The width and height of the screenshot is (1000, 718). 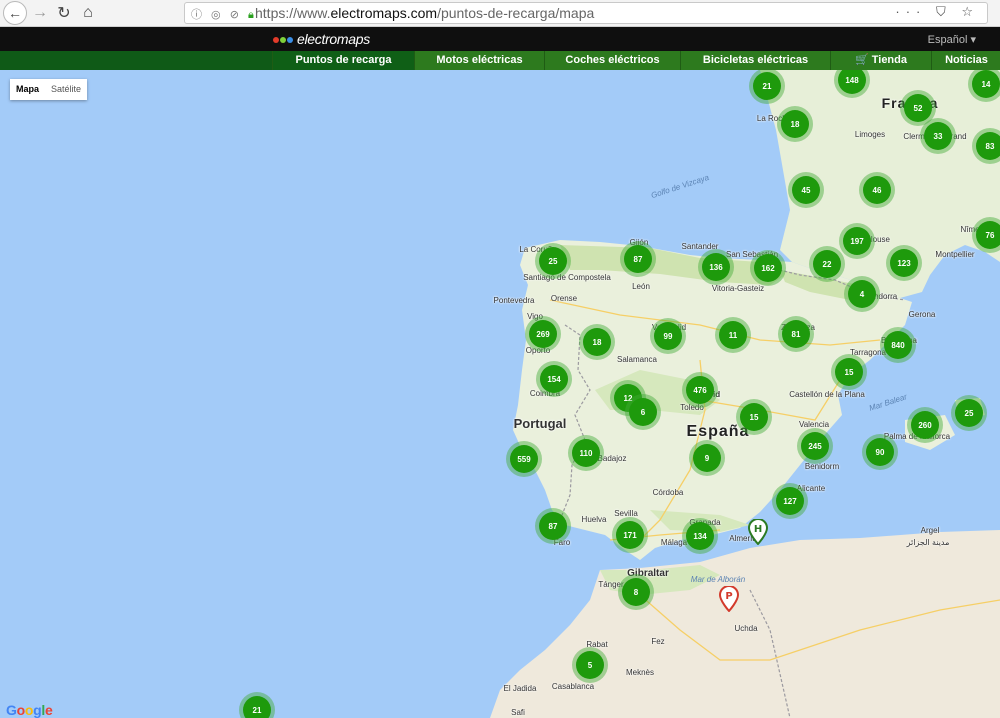 What do you see at coordinates (15, 13) in the screenshot?
I see `back-icon: ←` at bounding box center [15, 13].